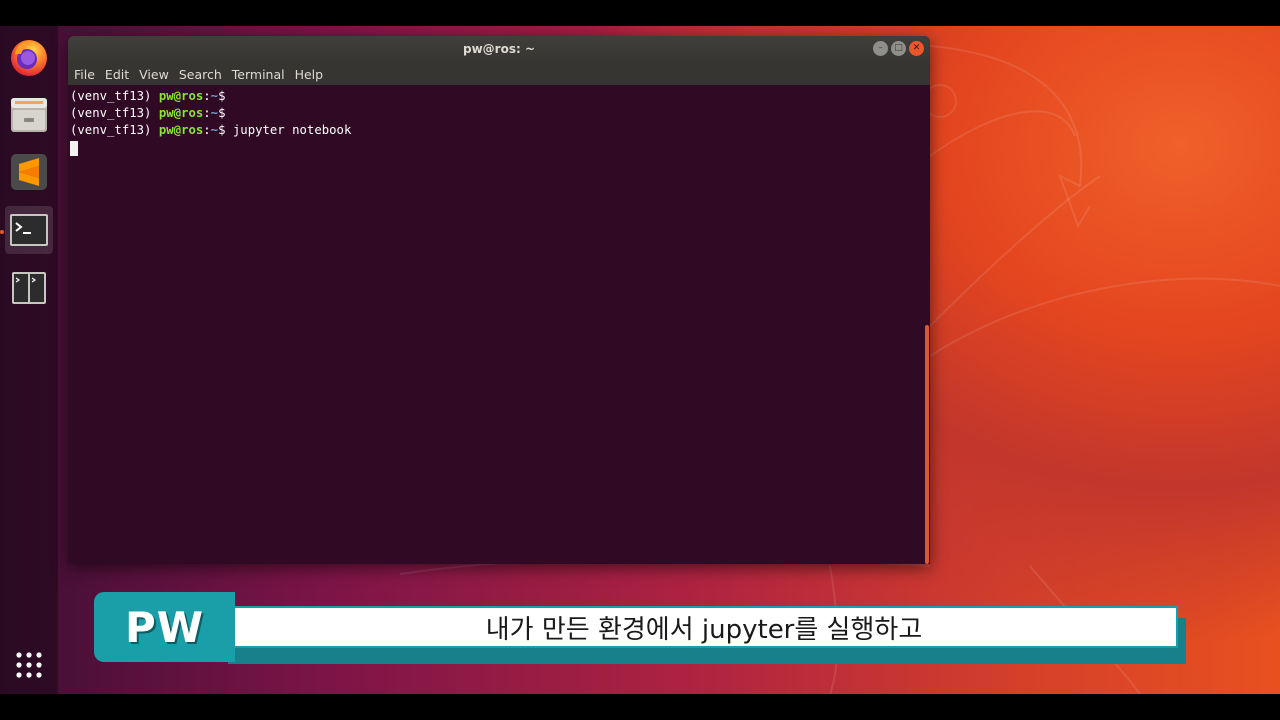  Describe the element at coordinates (927, 444) in the screenshot. I see `scrollbar-thumb` at that location.